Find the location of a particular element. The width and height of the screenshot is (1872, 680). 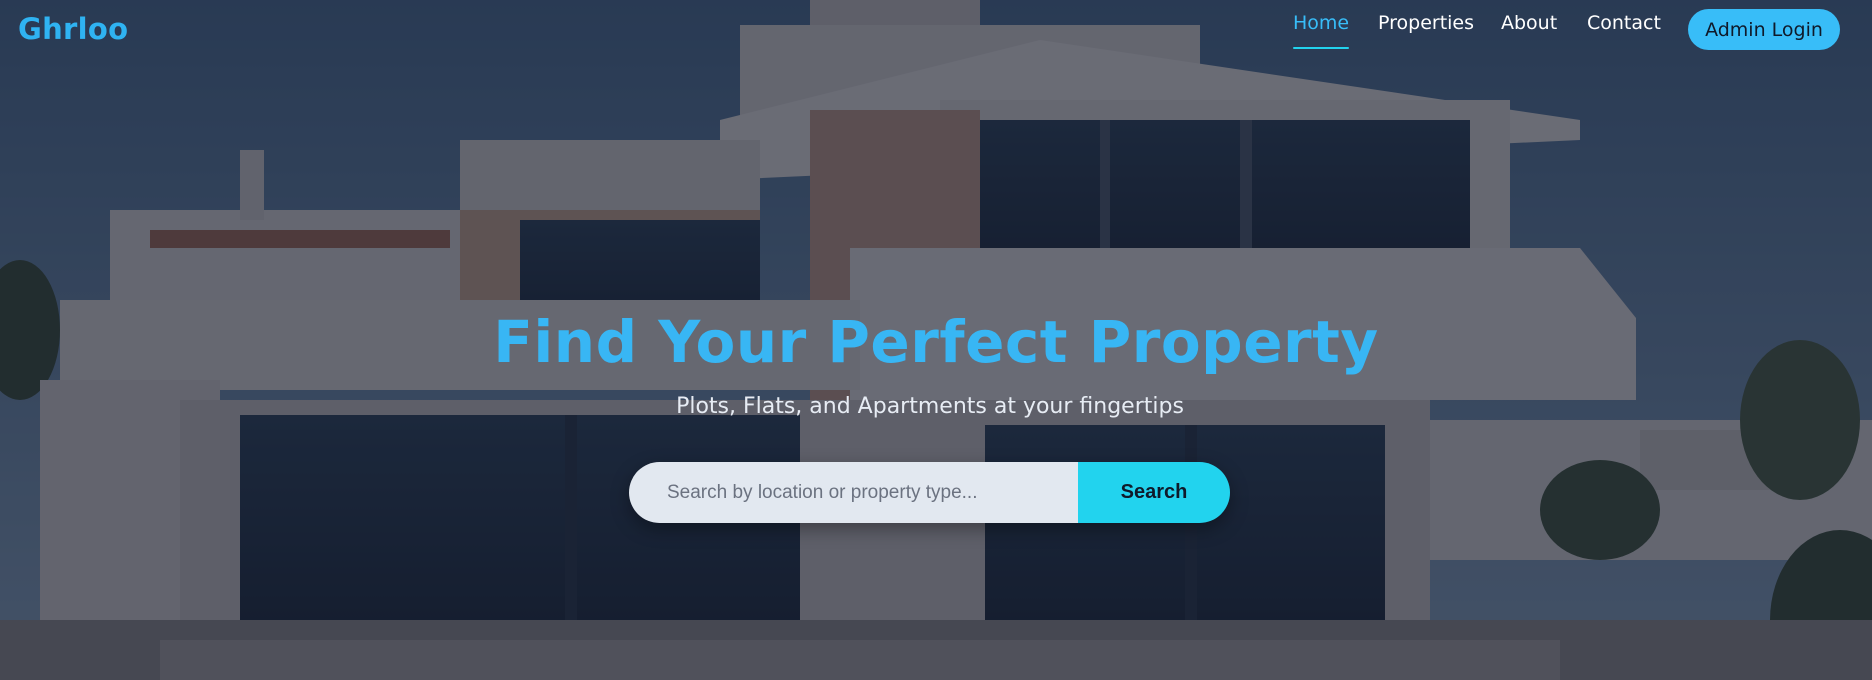

nav-link-about: About is located at coordinates (1529, 23).